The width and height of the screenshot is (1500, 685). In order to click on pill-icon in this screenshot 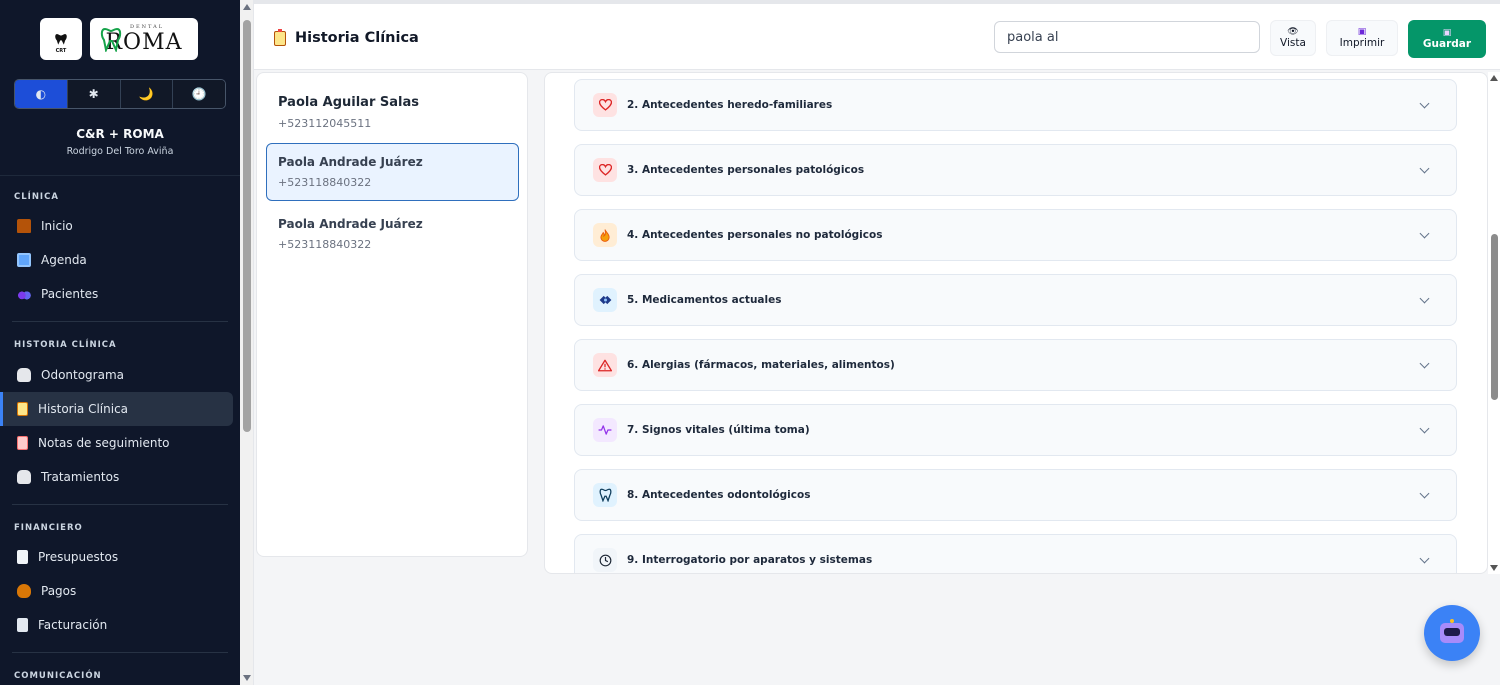, I will do `click(605, 300)`.